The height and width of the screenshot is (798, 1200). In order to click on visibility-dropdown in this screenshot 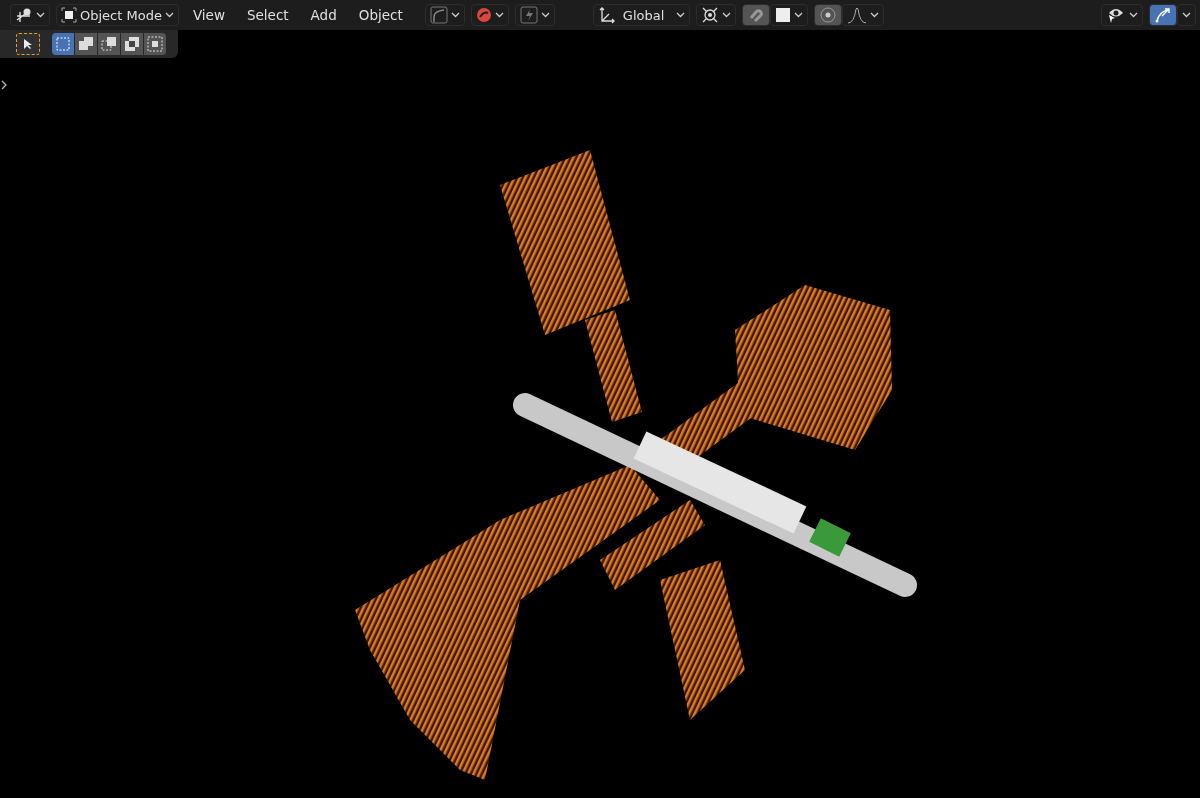, I will do `click(1122, 15)`.